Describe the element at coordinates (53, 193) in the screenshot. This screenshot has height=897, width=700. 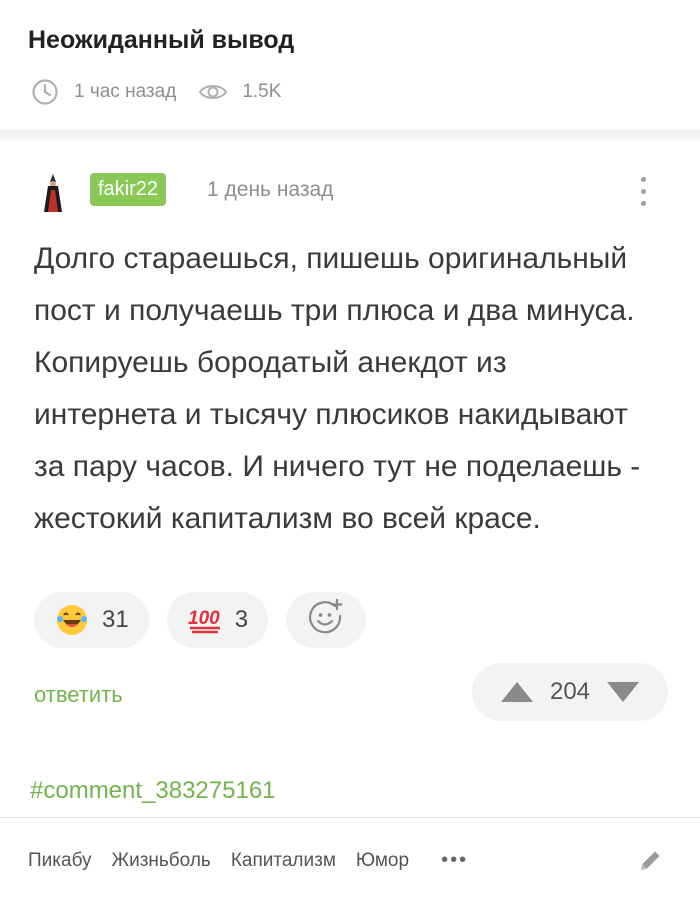
I see `avatar` at that location.